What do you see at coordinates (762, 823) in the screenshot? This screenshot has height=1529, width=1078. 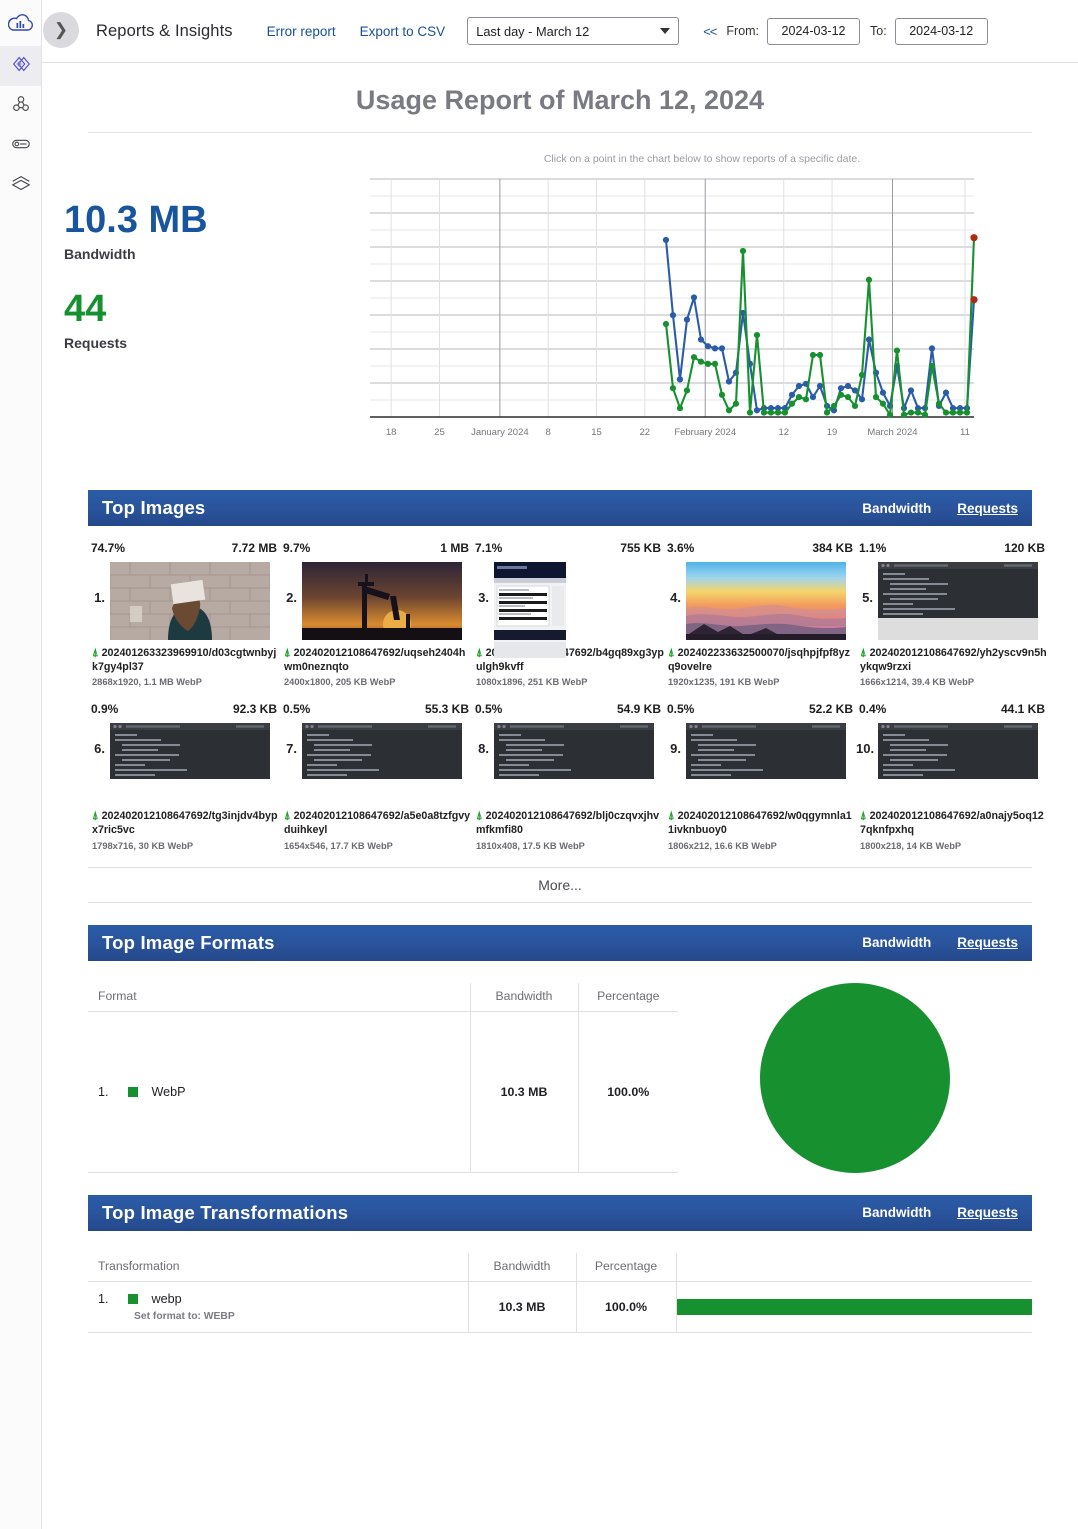 I see `top-image-name: ⍋ 202402012108647692/w0qgymnla11ivknbuoy0` at bounding box center [762, 823].